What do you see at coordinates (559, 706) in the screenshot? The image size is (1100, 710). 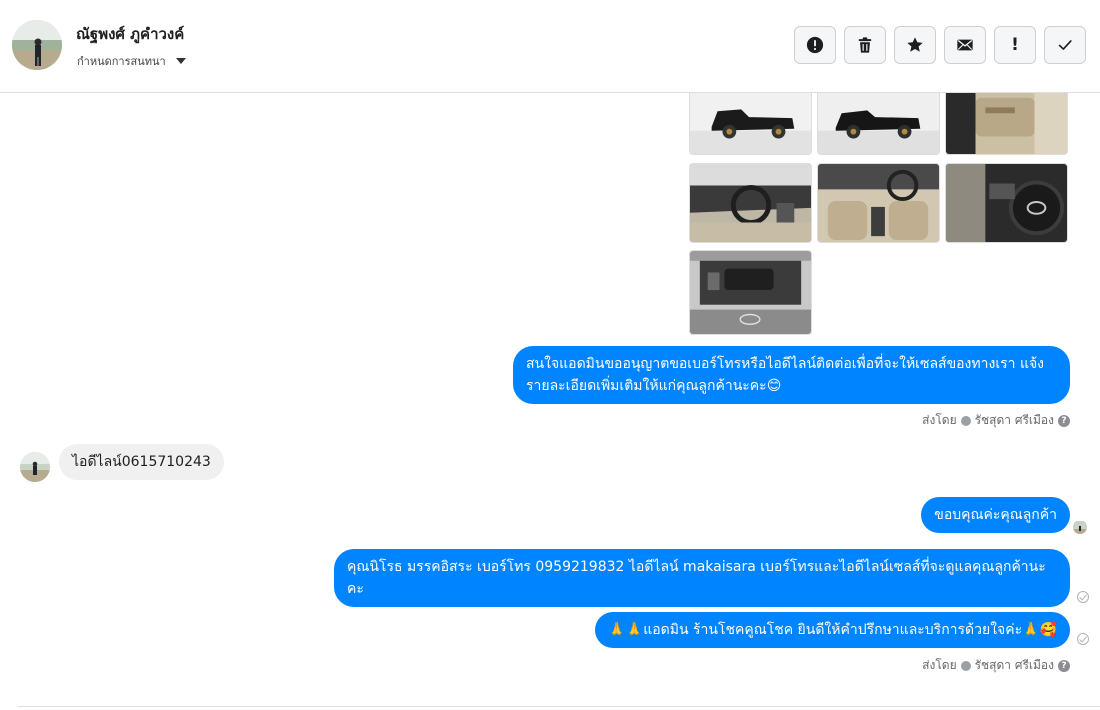 I see `composer-divider` at bounding box center [559, 706].